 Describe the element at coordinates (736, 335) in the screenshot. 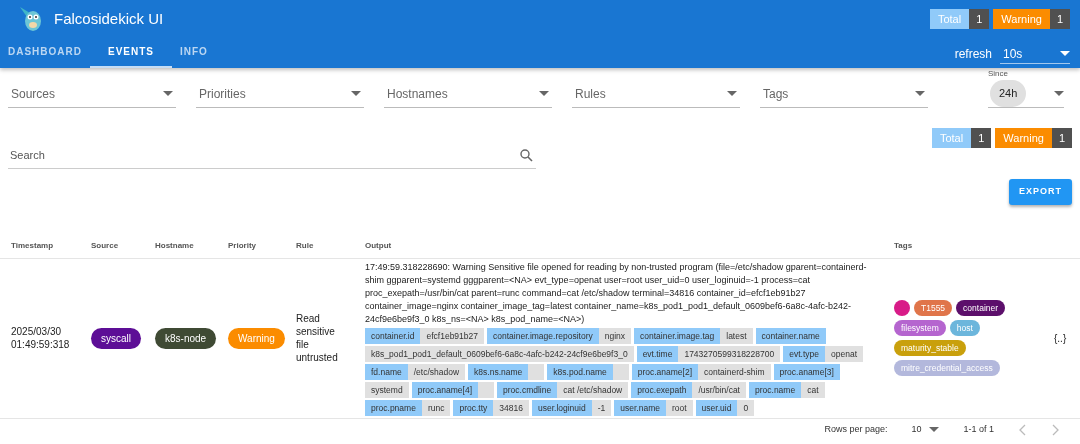

I see `field-value: latest` at that location.